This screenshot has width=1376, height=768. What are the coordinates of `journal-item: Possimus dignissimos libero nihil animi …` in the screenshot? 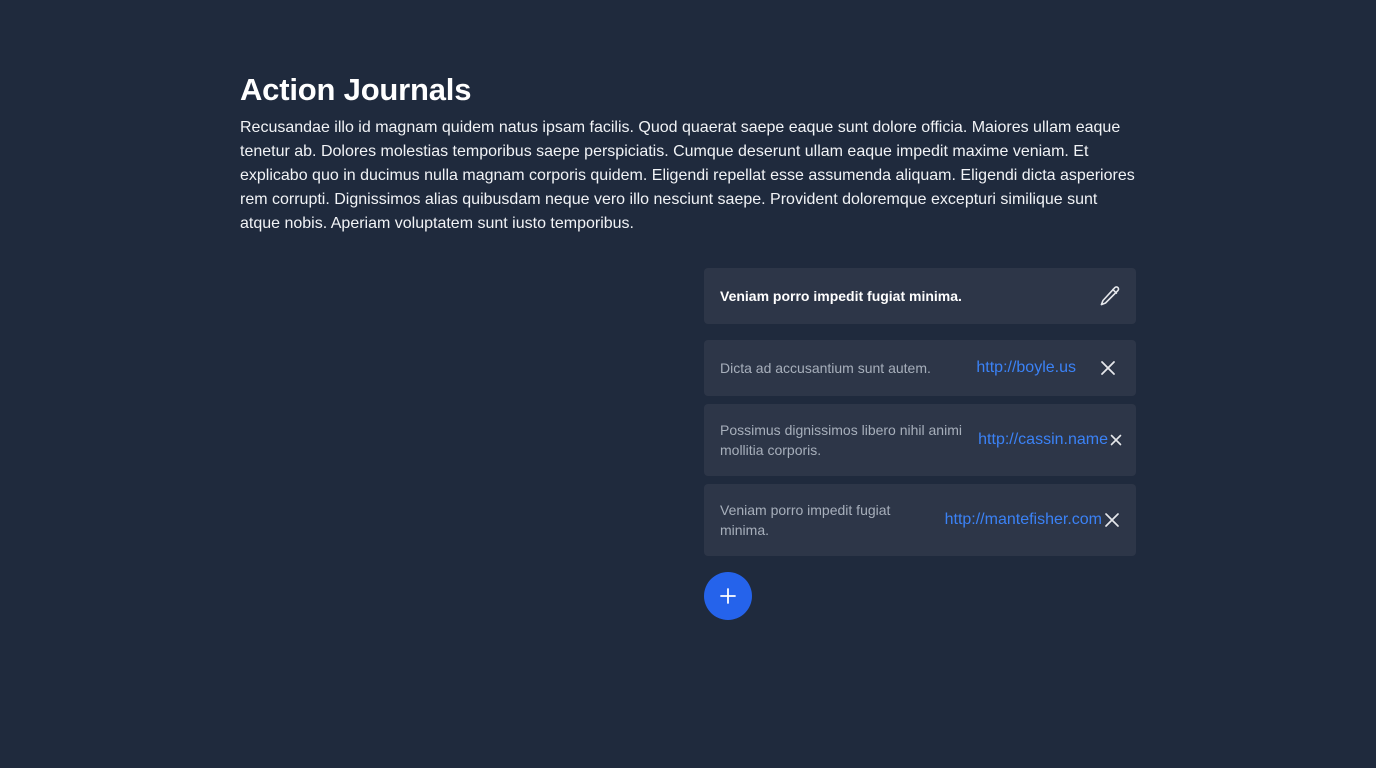 It's located at (920, 440).